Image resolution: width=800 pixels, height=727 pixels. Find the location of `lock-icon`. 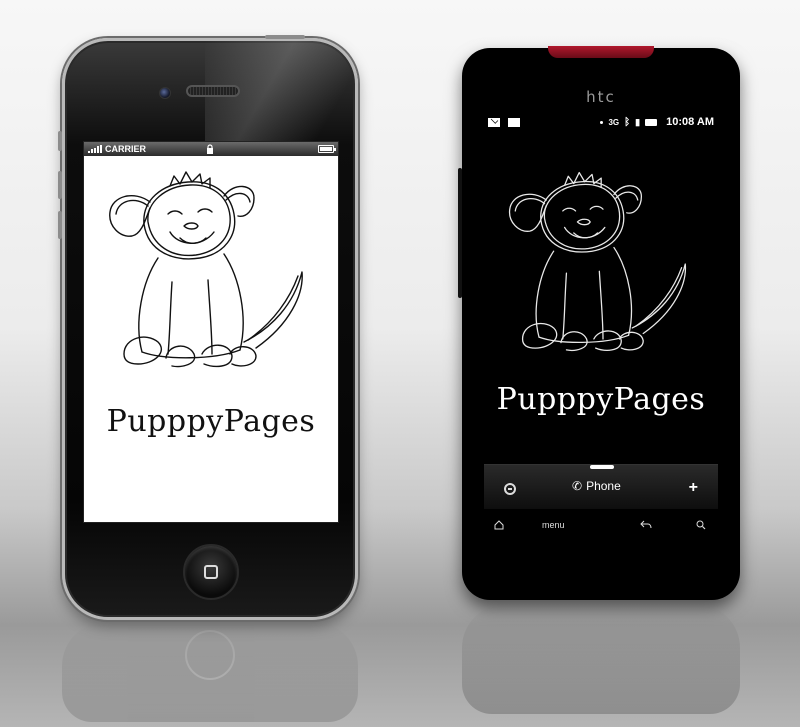

lock-icon is located at coordinates (210, 149).